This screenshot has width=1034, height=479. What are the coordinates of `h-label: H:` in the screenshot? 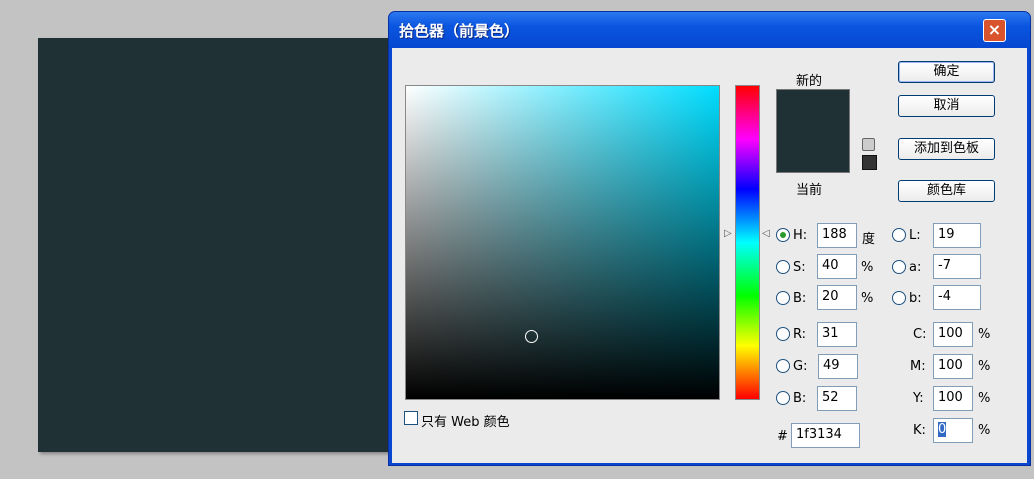 It's located at (800, 235).